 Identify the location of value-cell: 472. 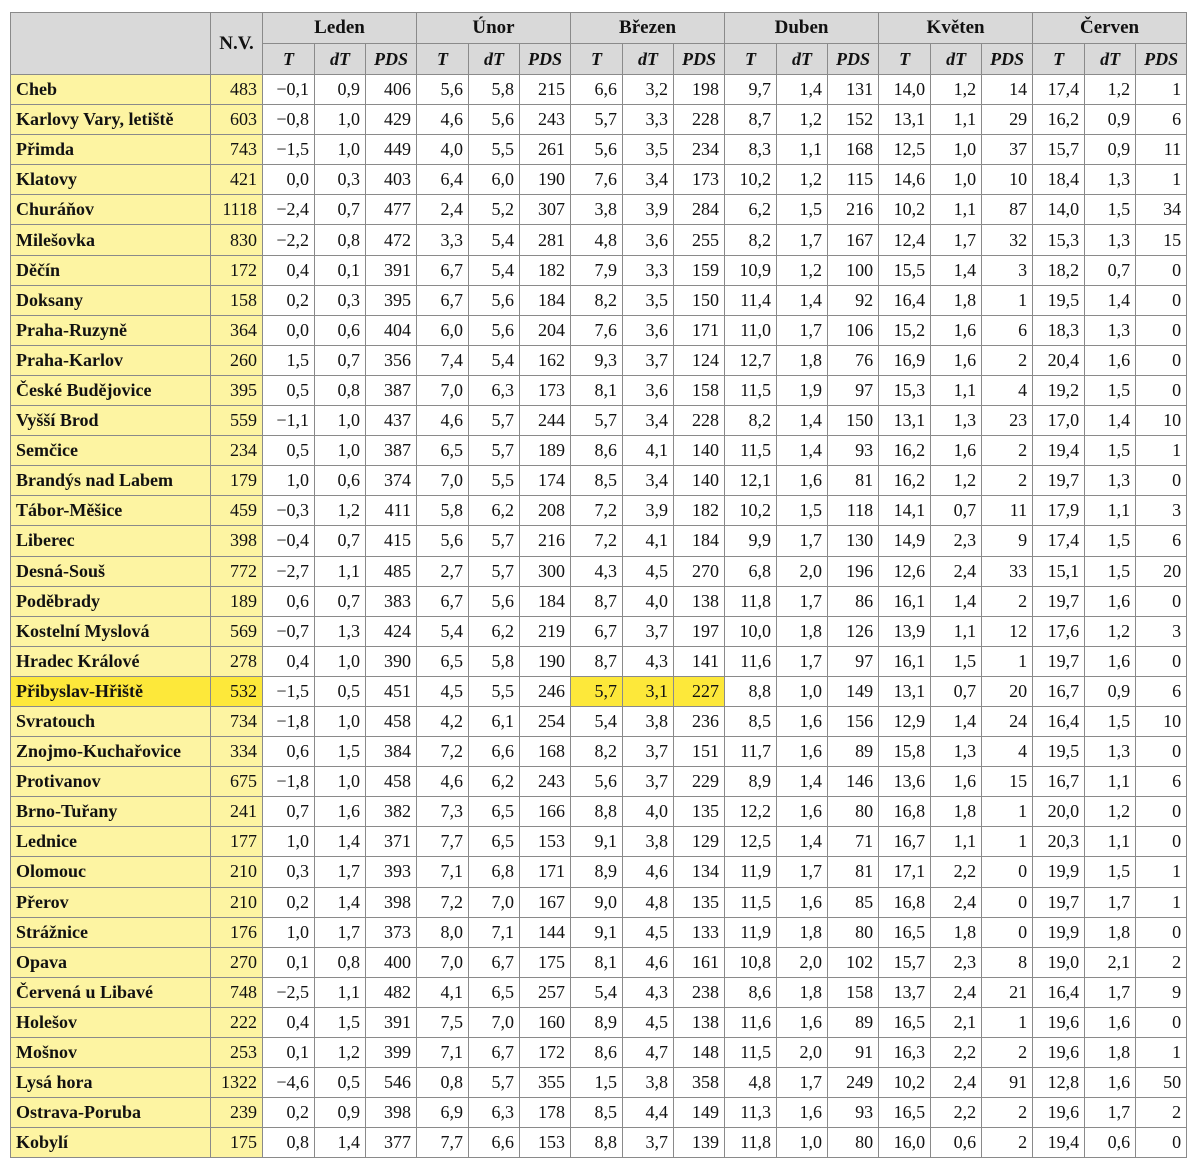
(391, 240).